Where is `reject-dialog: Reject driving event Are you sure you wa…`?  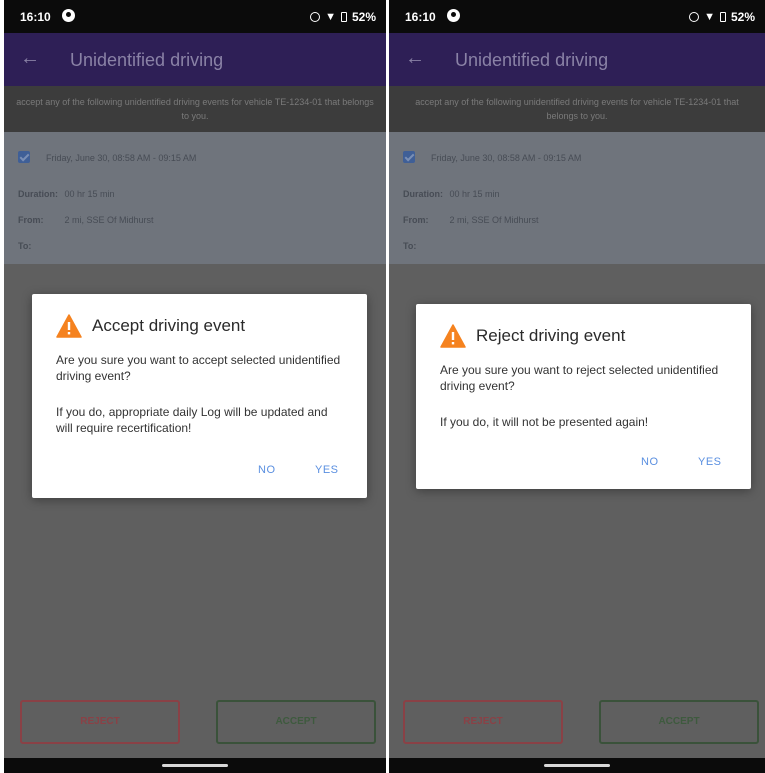 reject-dialog: Reject driving event Are you sure you wa… is located at coordinates (583, 396).